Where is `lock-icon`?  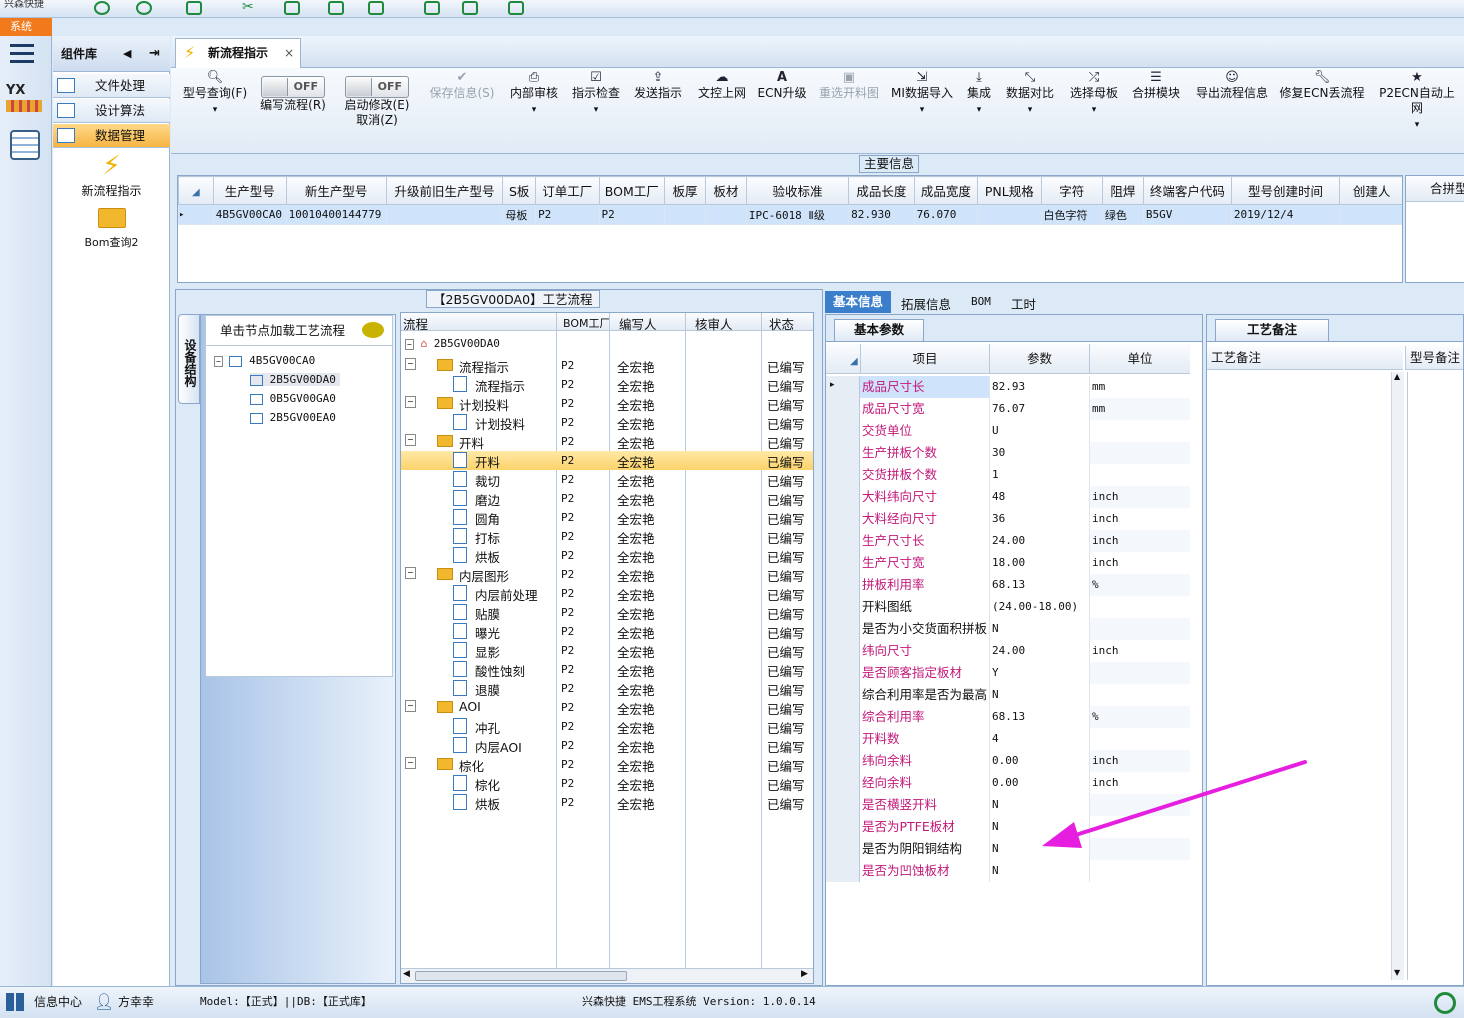 lock-icon is located at coordinates (432, 8).